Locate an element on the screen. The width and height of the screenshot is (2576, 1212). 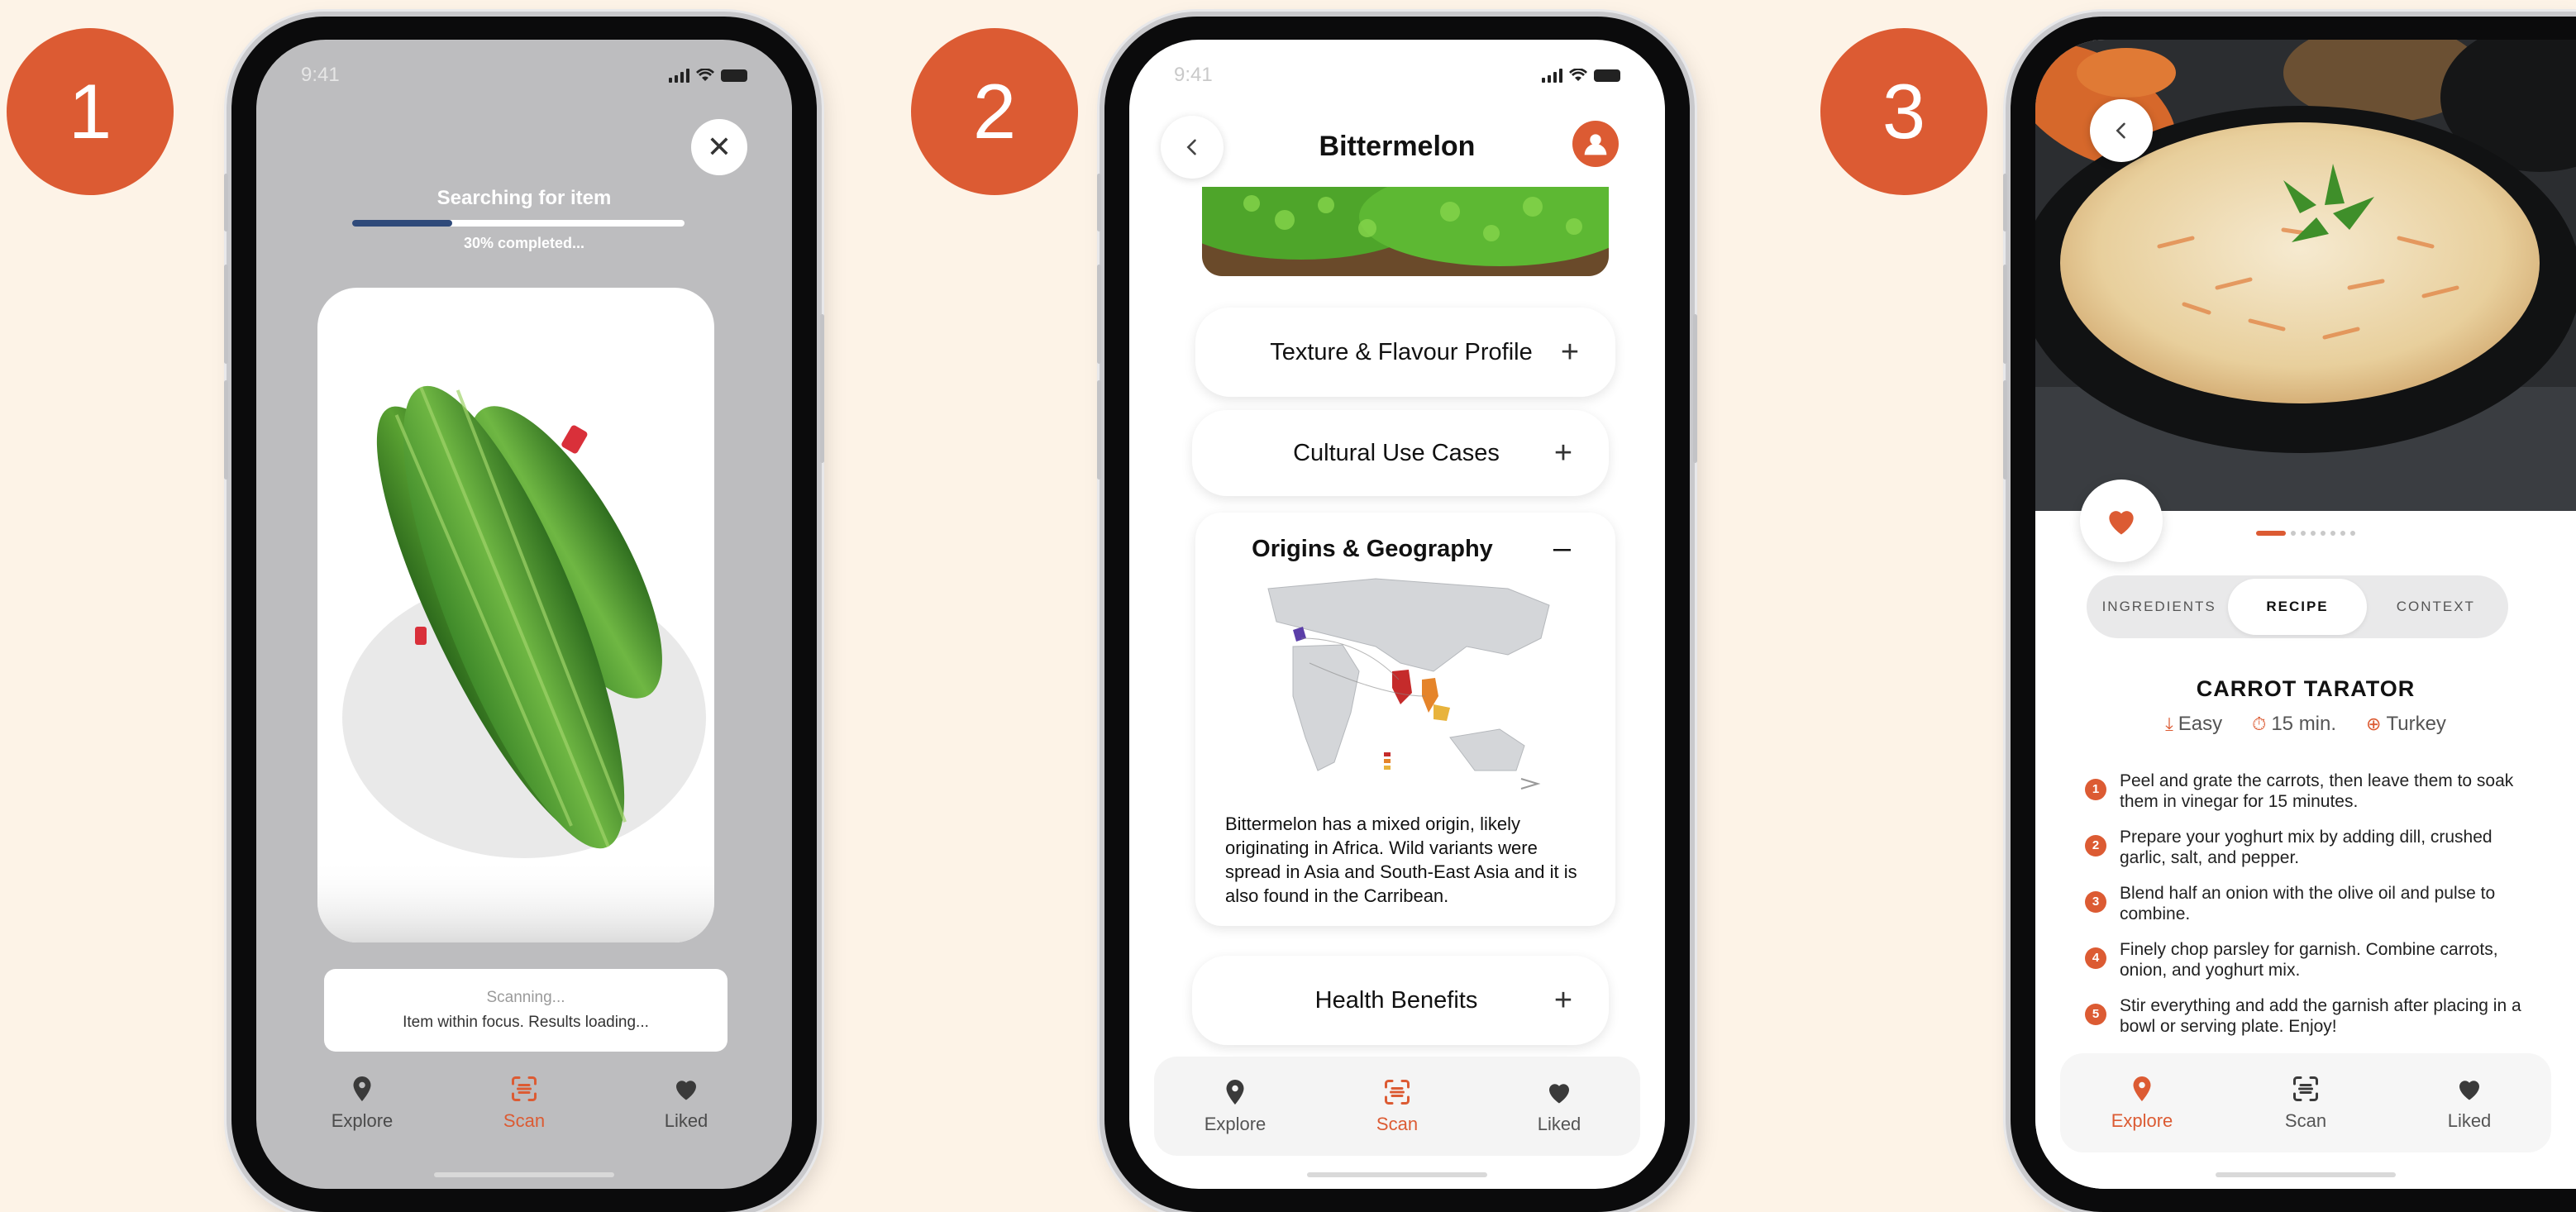
tab-explore-label: Explore is located at coordinates (2142, 1120).